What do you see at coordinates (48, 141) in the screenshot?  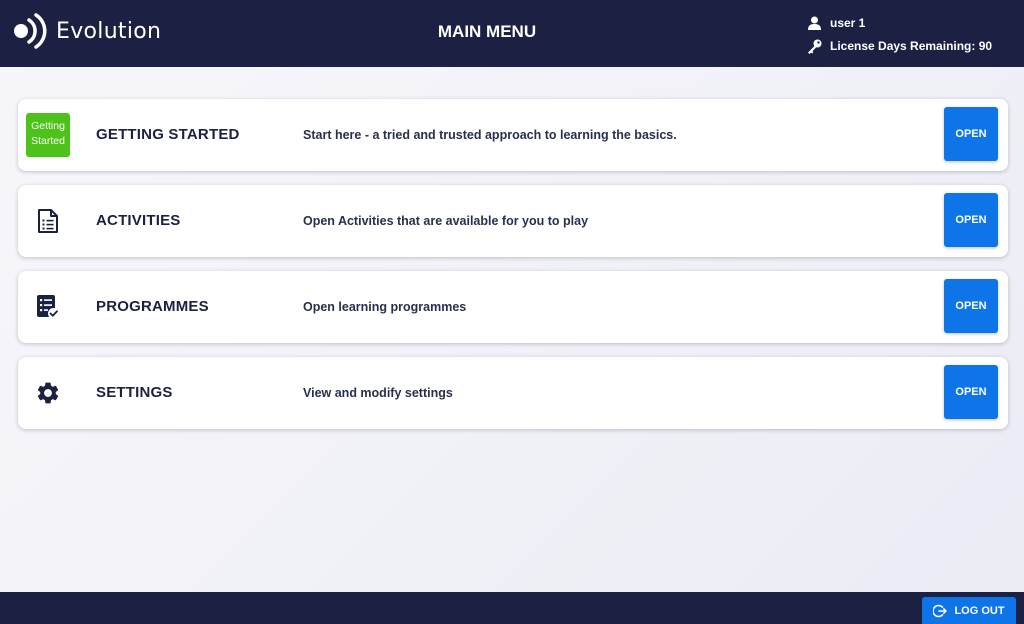 I see `badge-line-2: Started` at bounding box center [48, 141].